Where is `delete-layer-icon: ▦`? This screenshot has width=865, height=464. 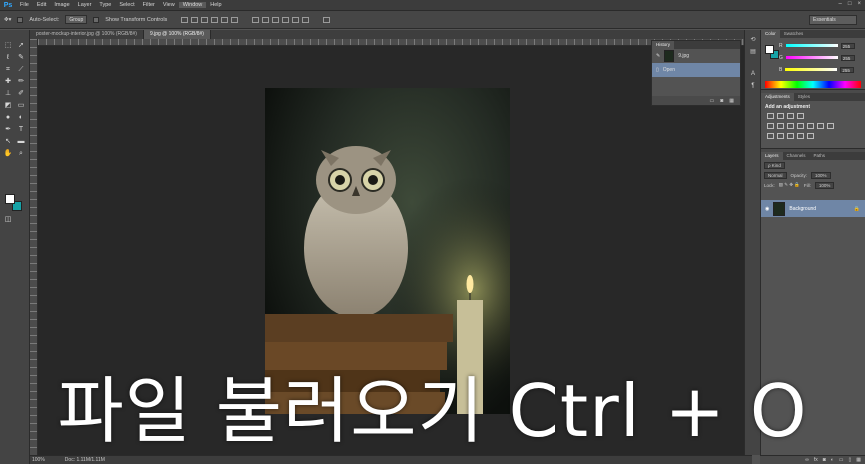
delete-layer-icon: ▦ is located at coordinates (858, 460).